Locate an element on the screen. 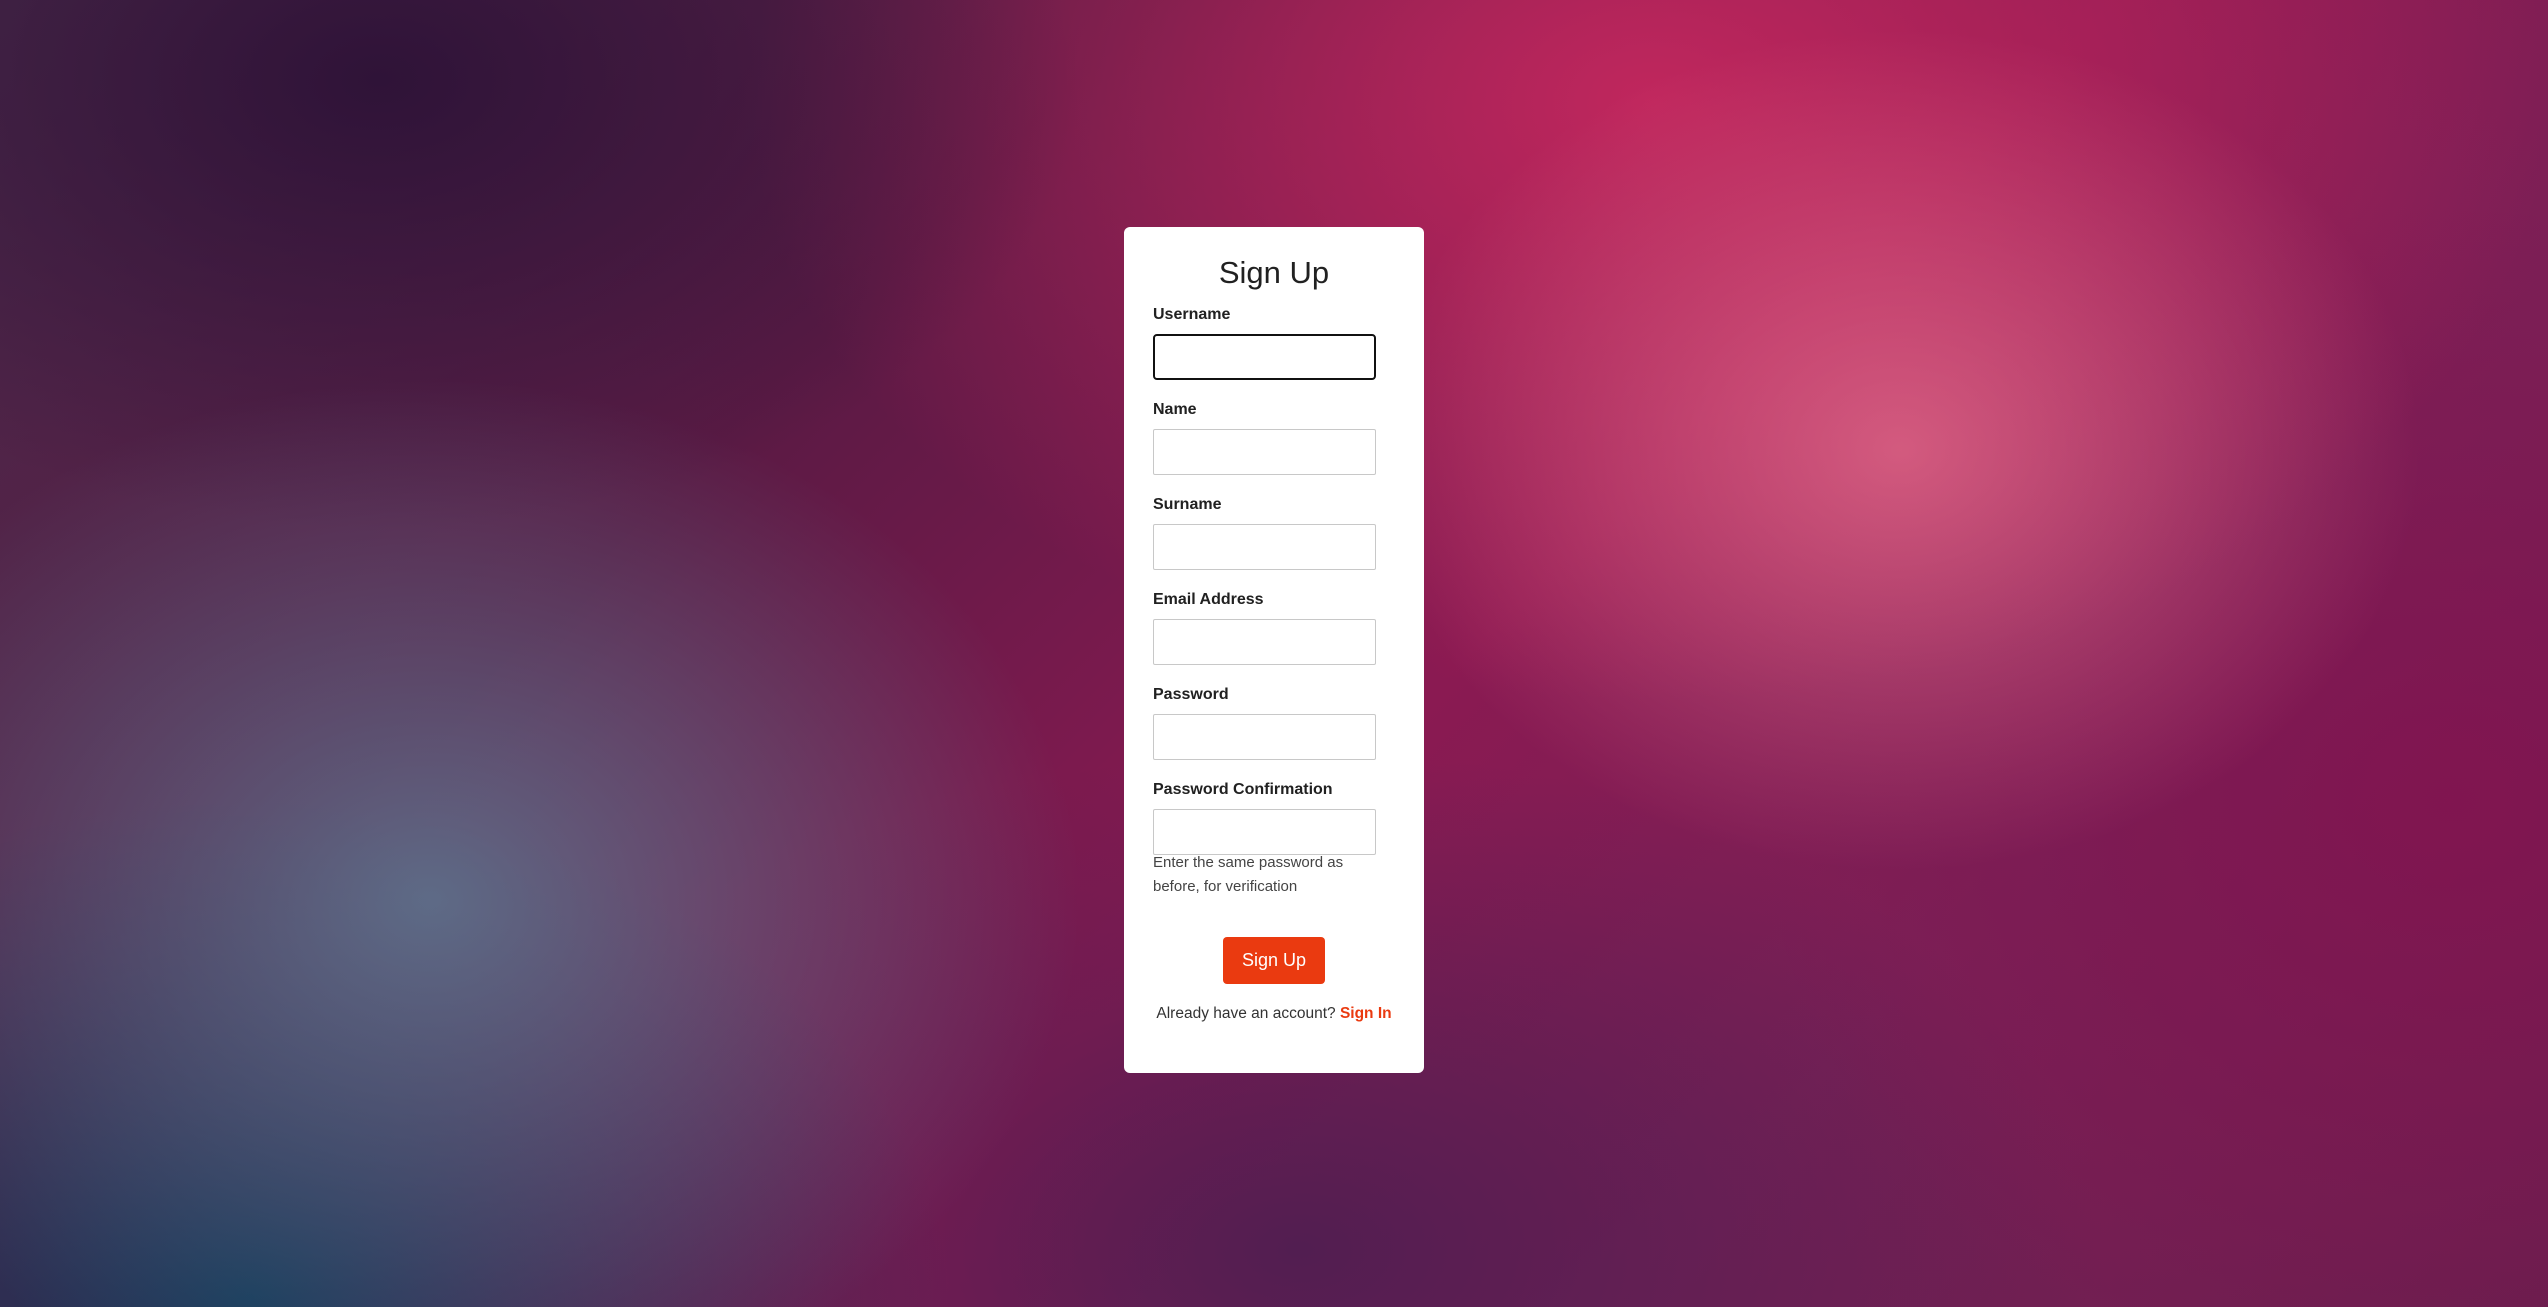 The height and width of the screenshot is (1307, 2548). password-field-group: Password is located at coordinates (1265, 722).